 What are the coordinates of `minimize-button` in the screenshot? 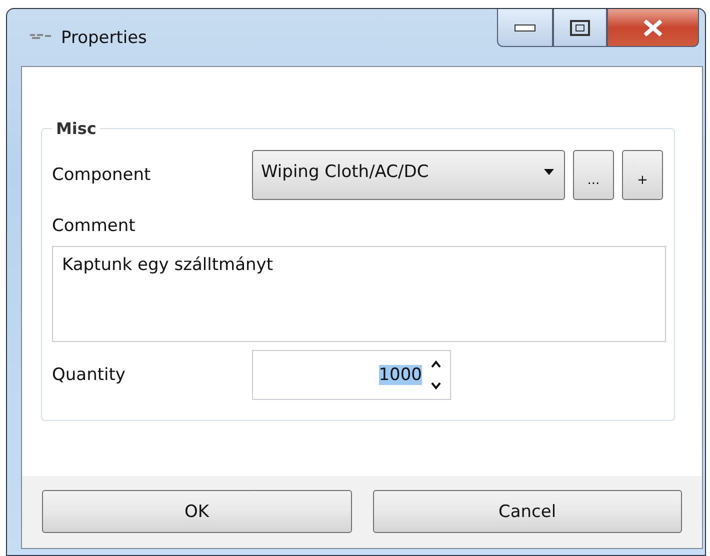 It's located at (525, 28).